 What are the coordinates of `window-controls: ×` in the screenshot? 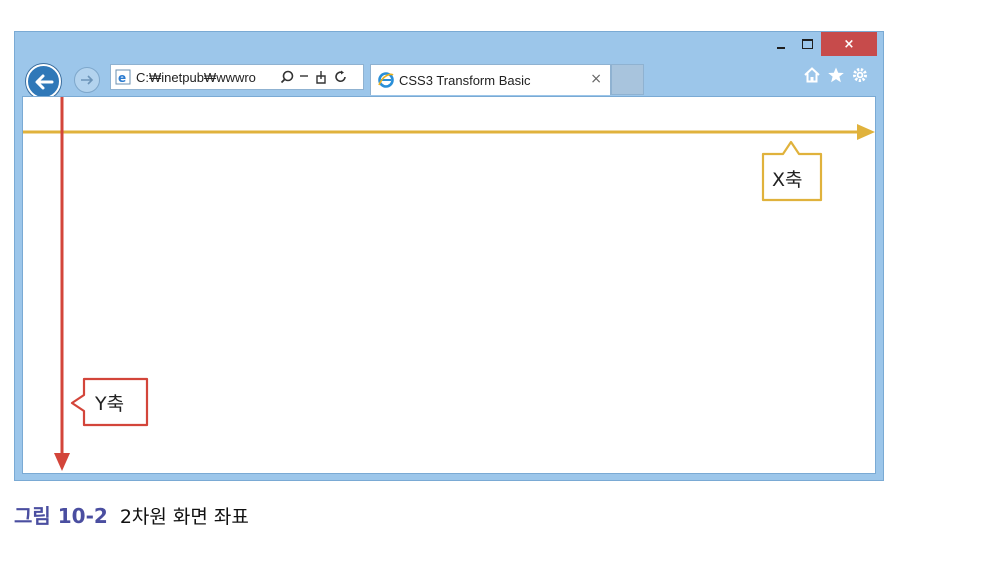 It's located at (822, 44).